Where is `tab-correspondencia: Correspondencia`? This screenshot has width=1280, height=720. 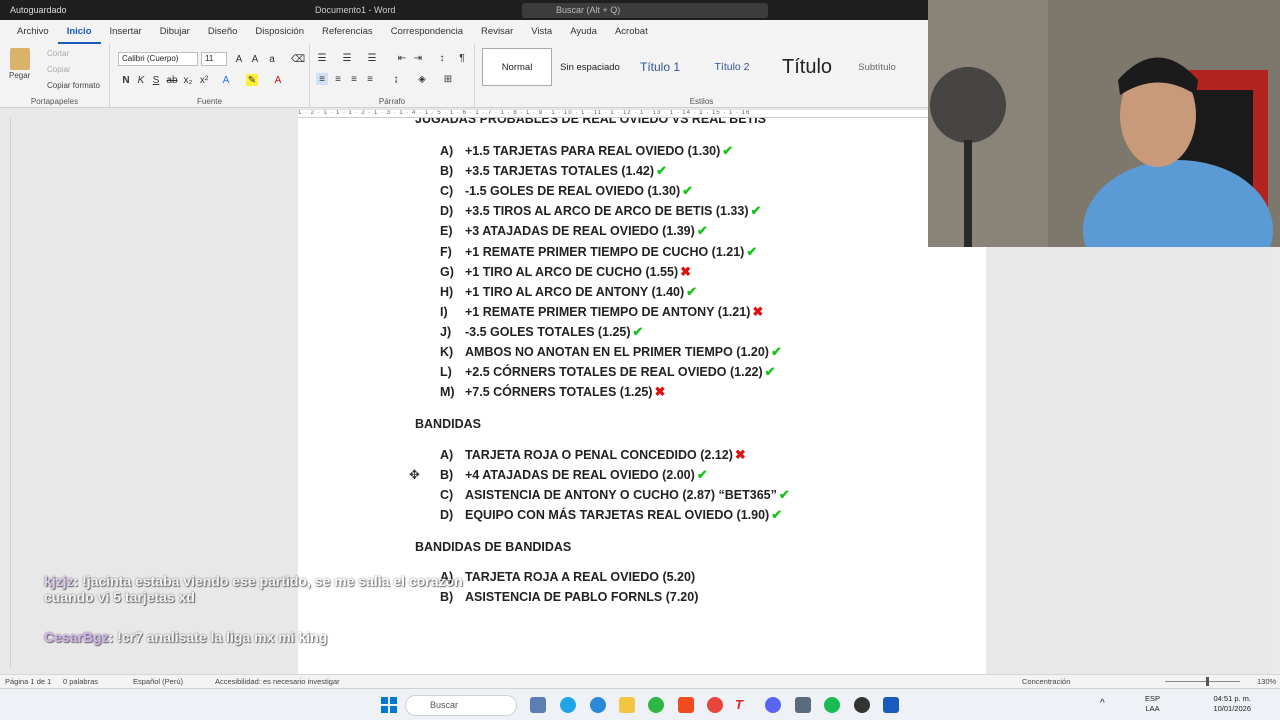 tab-correspondencia: Correspondencia is located at coordinates (427, 32).